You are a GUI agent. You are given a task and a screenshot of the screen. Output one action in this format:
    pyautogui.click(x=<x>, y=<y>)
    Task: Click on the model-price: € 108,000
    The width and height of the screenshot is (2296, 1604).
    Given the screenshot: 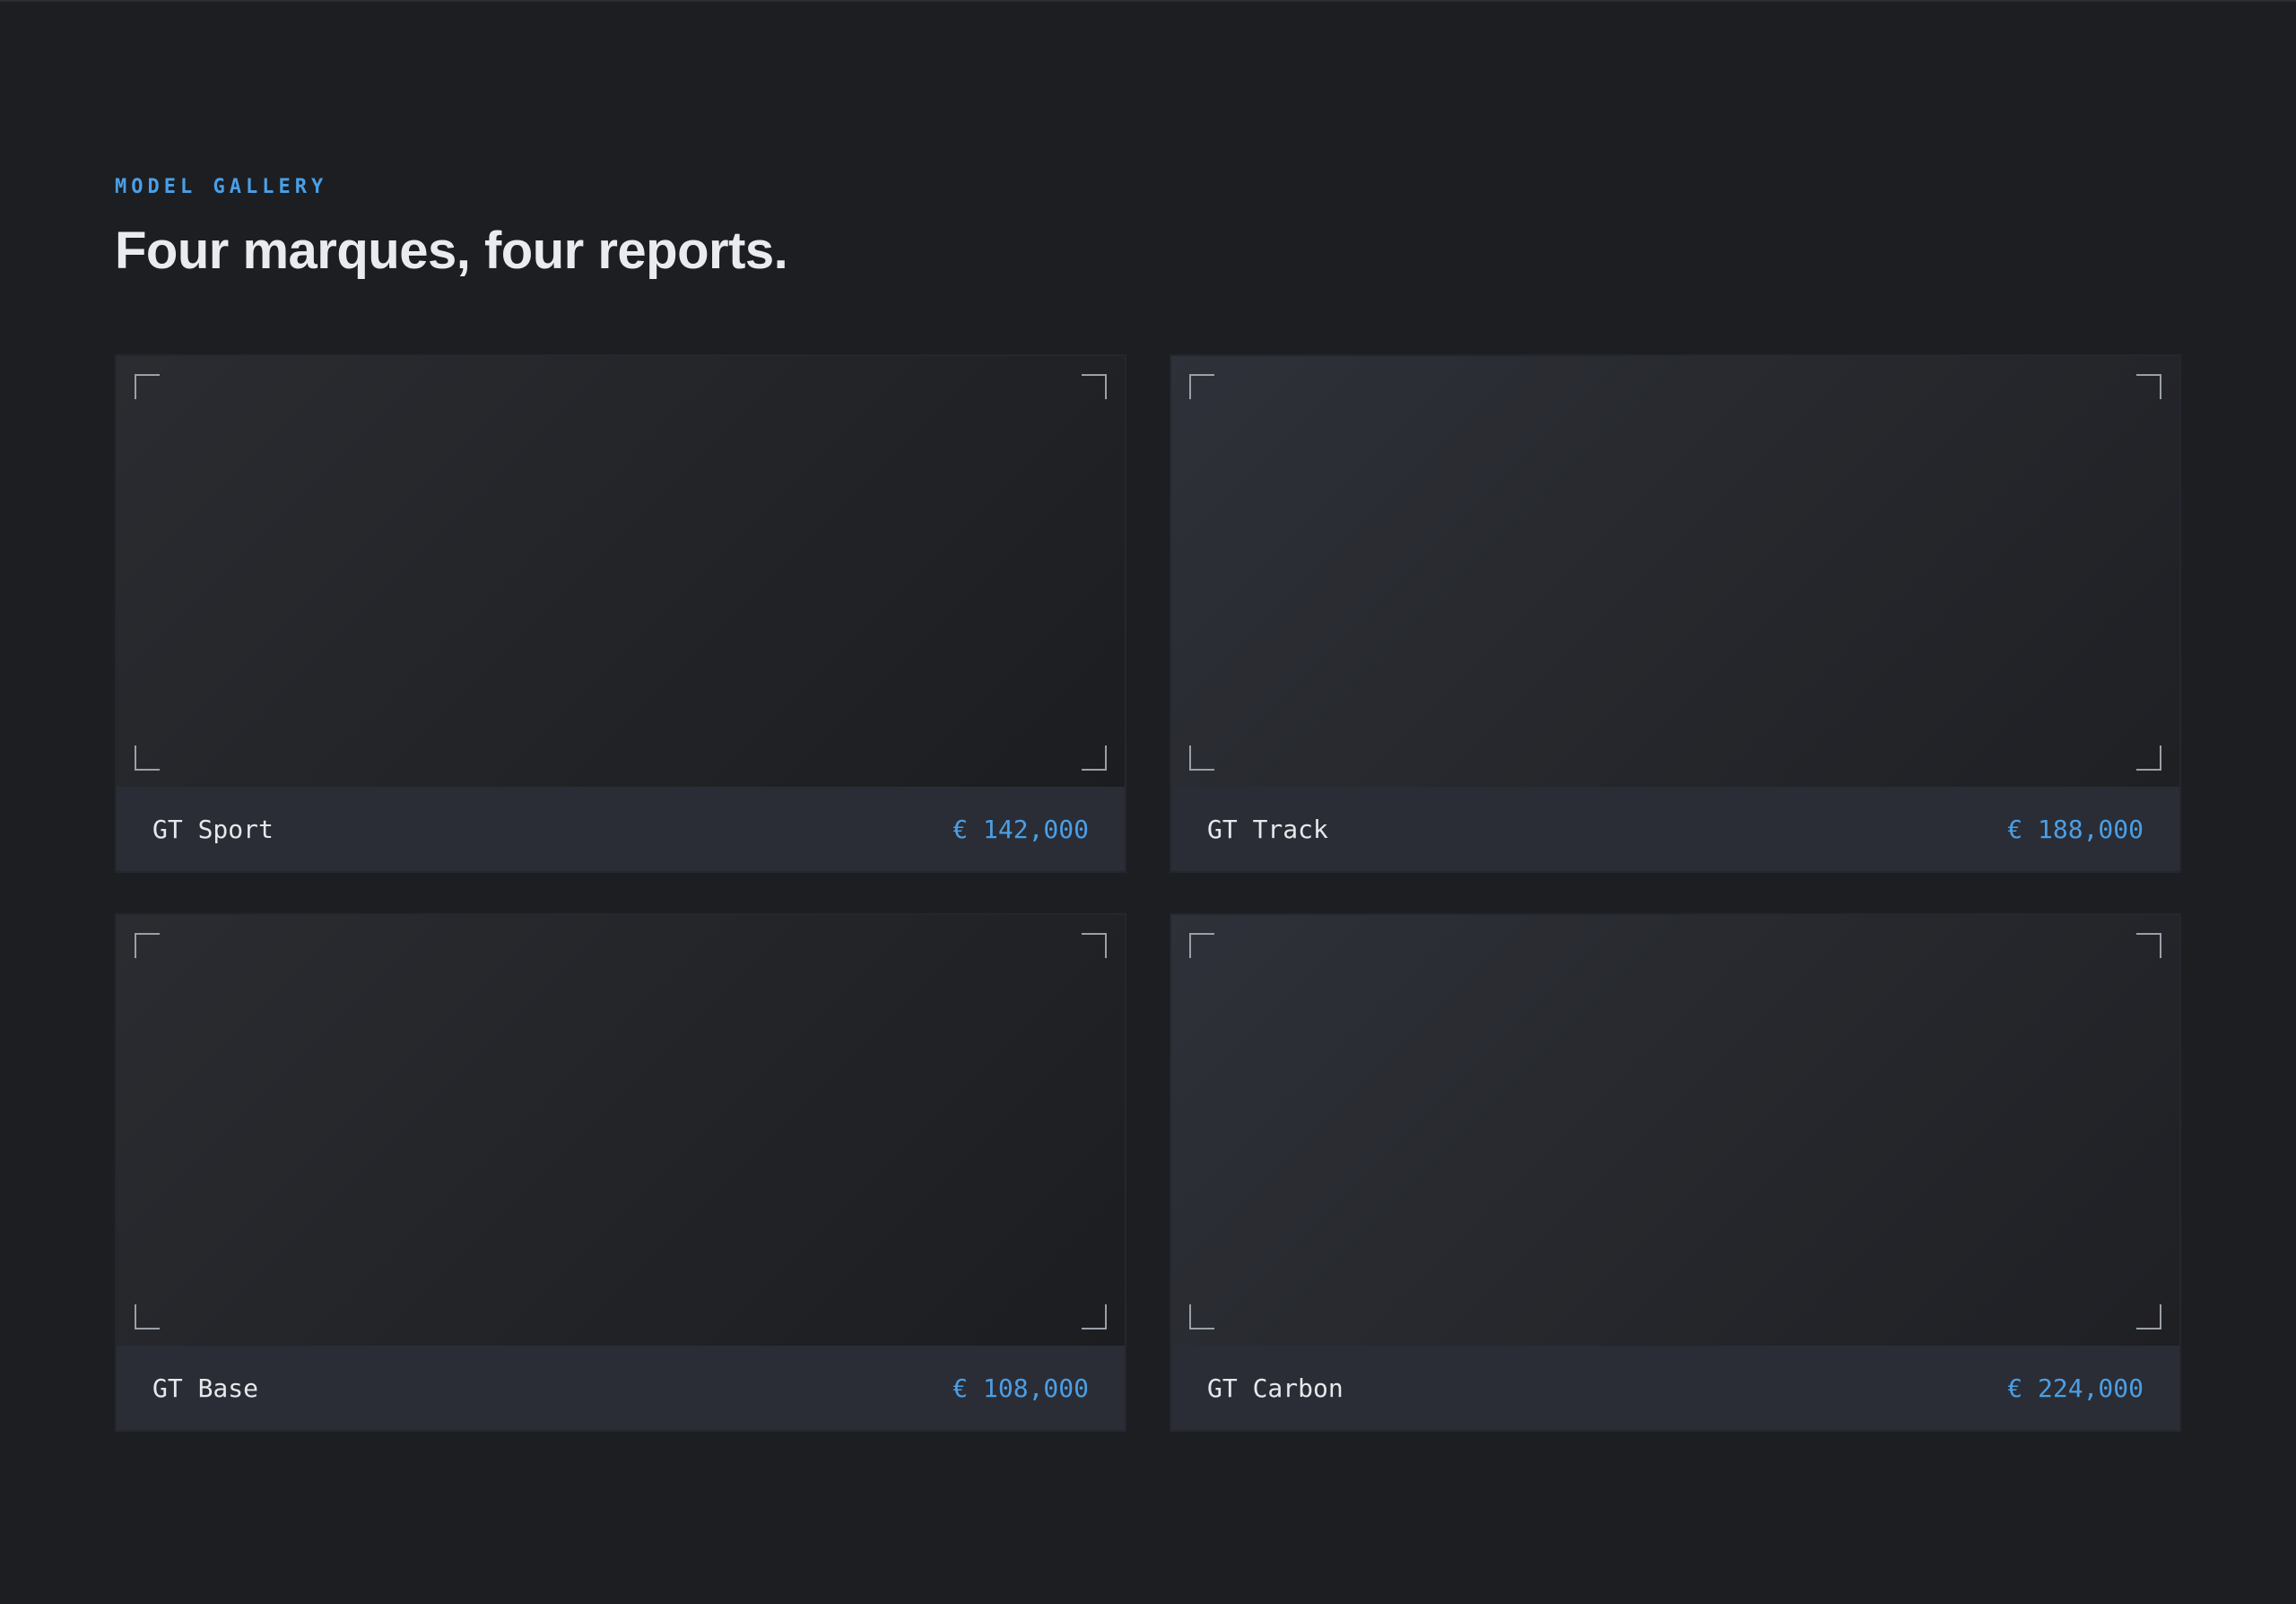 What is the action you would take?
    pyautogui.click(x=1020, y=1388)
    